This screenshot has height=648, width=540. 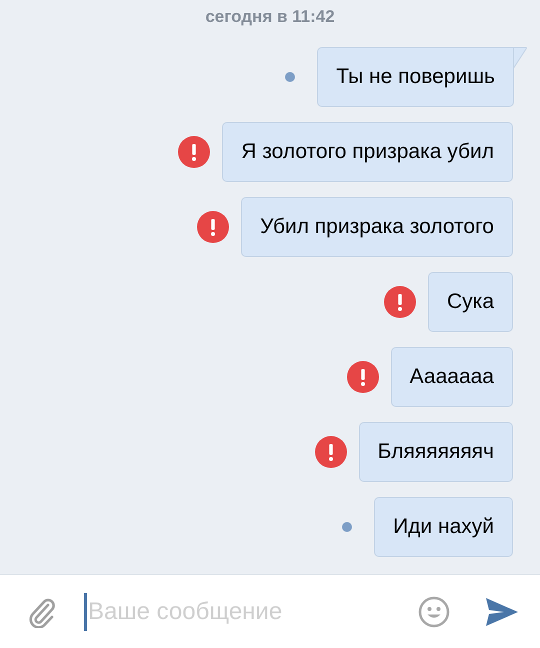 What do you see at coordinates (443, 527) in the screenshot?
I see `message-bubble: Иди нахуй` at bounding box center [443, 527].